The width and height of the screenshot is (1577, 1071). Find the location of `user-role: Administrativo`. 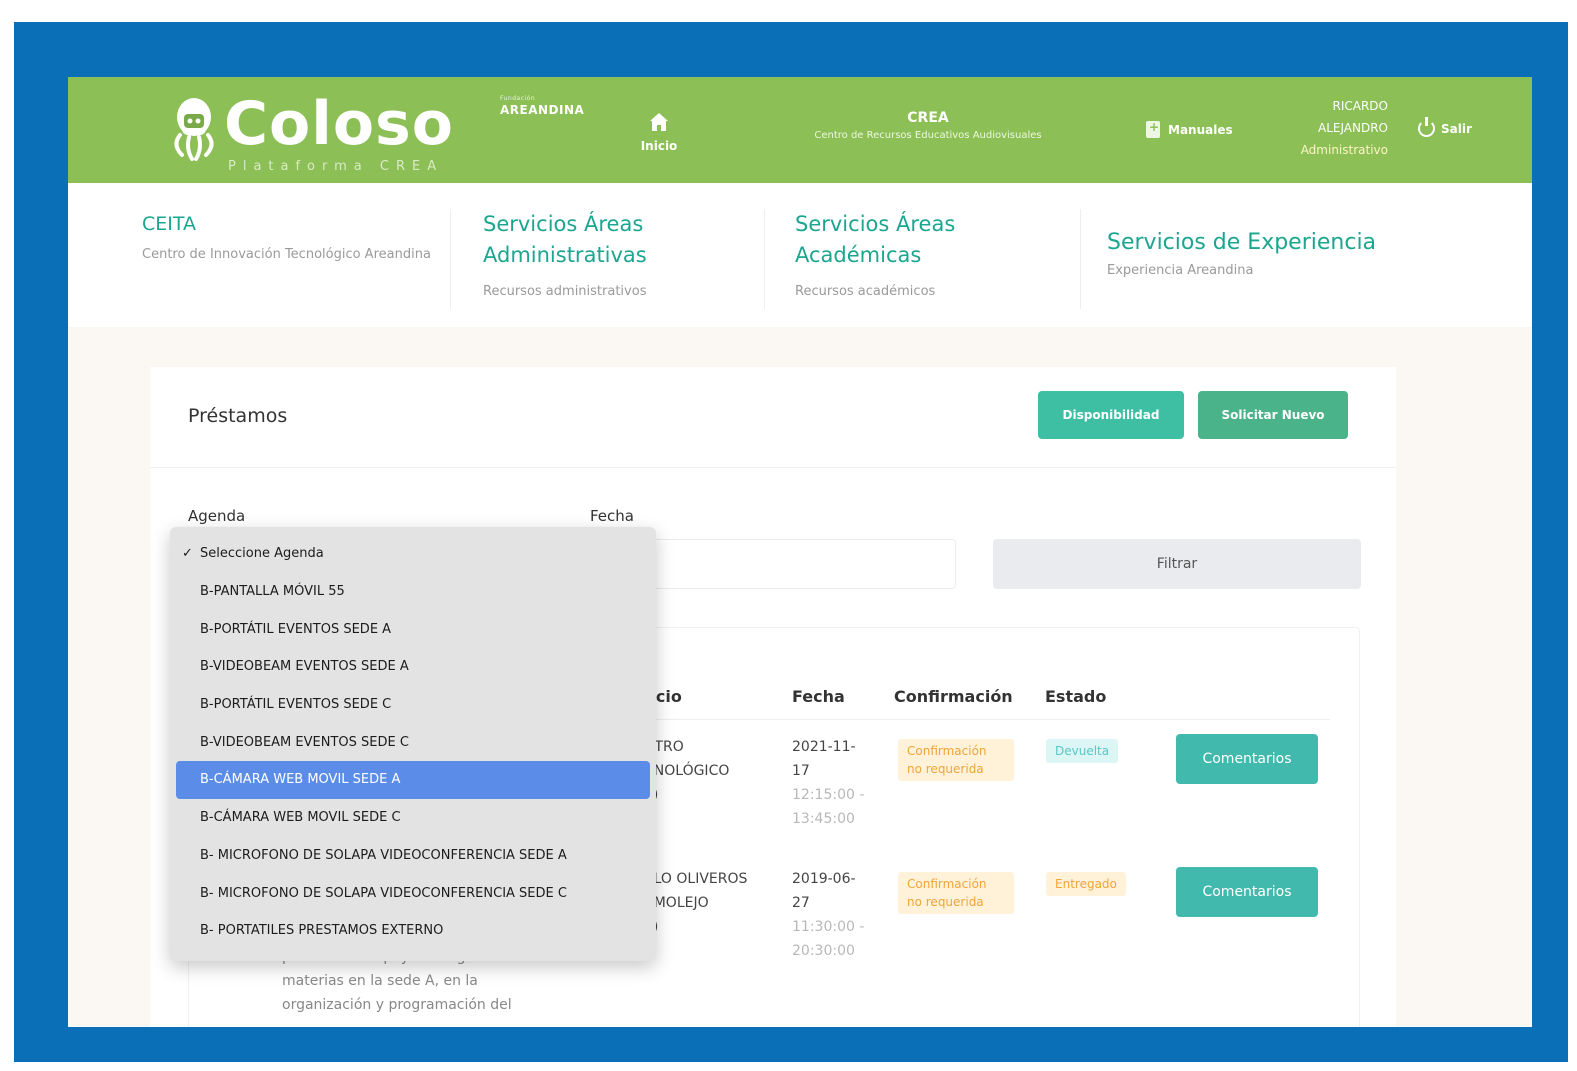

user-role: Administrativo is located at coordinates (1344, 150).